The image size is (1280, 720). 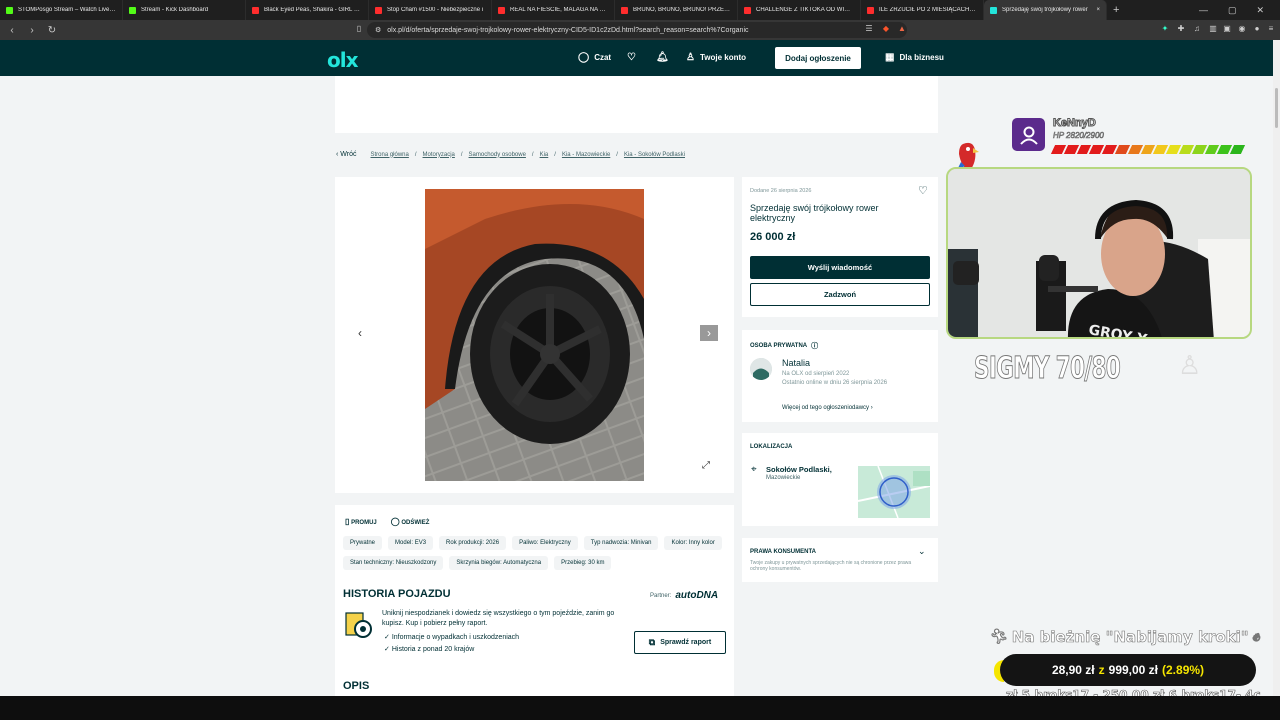 What do you see at coordinates (840, 267) in the screenshot?
I see `send-message-button: Wyślij wiadomość` at bounding box center [840, 267].